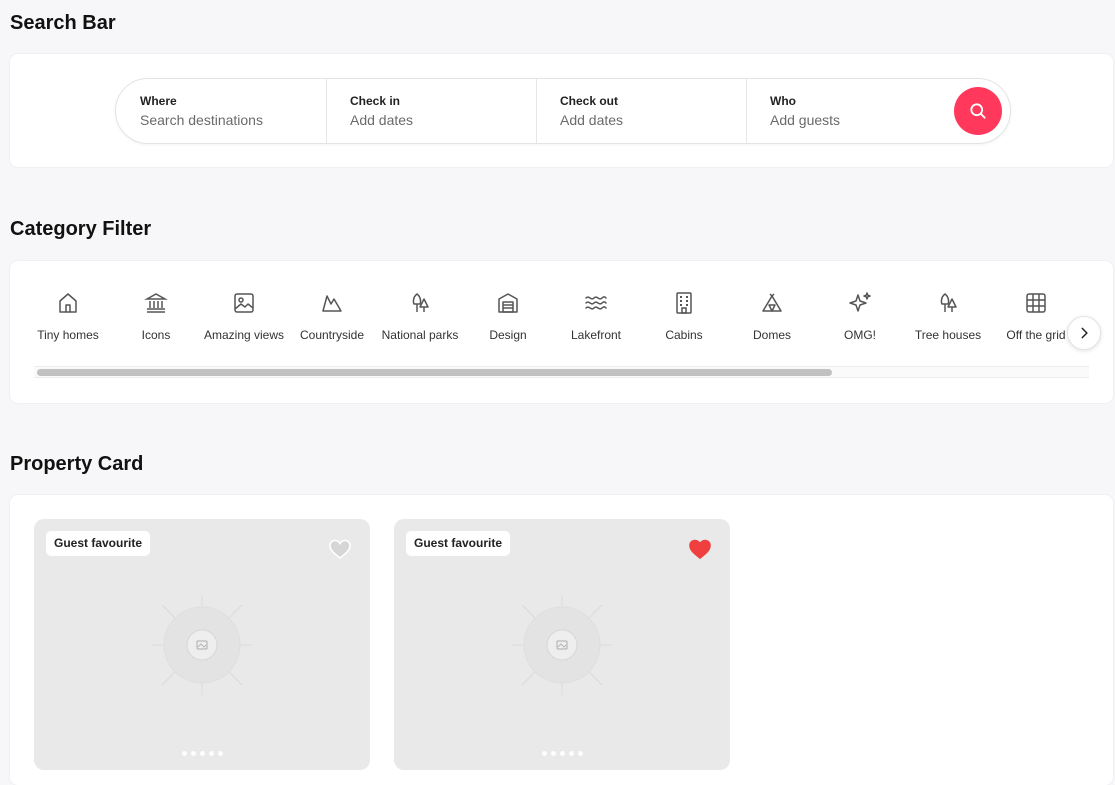 This screenshot has width=1115, height=785. I want to click on chevron-right-icon, so click(1084, 333).